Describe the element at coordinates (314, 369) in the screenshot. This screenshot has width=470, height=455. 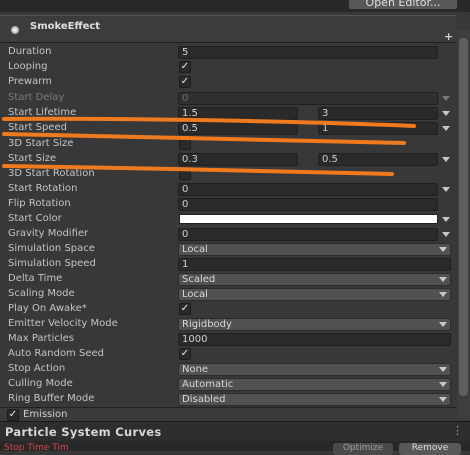
I see `stop-action-dropdown: None` at that location.